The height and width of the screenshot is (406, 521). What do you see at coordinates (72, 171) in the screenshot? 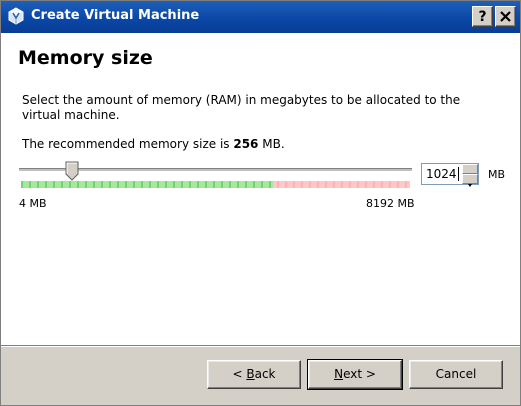
I see `memory-slider-handle` at bounding box center [72, 171].